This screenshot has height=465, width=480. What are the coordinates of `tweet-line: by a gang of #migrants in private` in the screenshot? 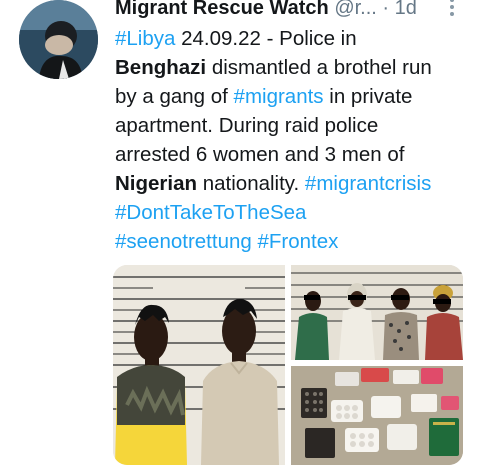 It's located at (292, 96).